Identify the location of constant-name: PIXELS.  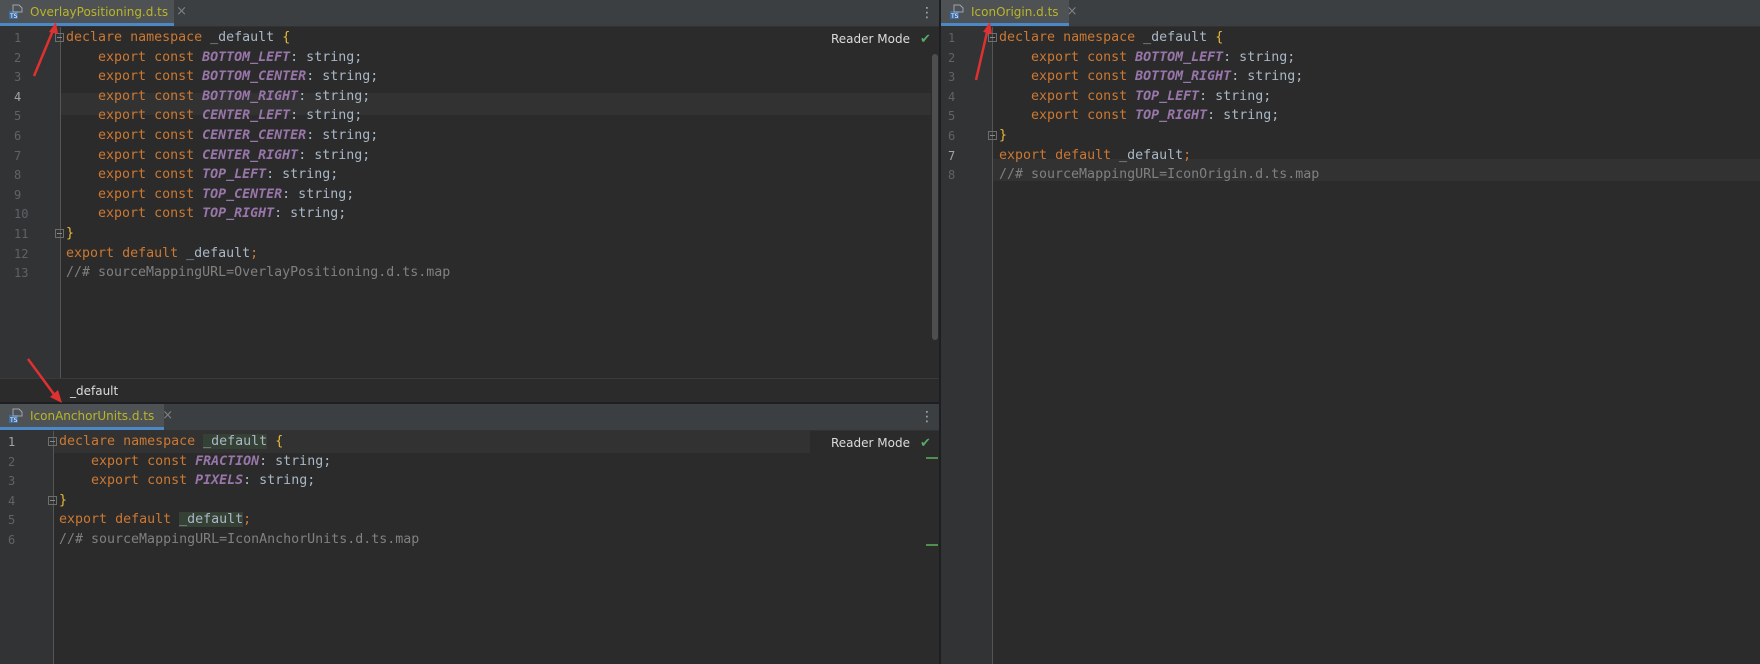
(219, 481).